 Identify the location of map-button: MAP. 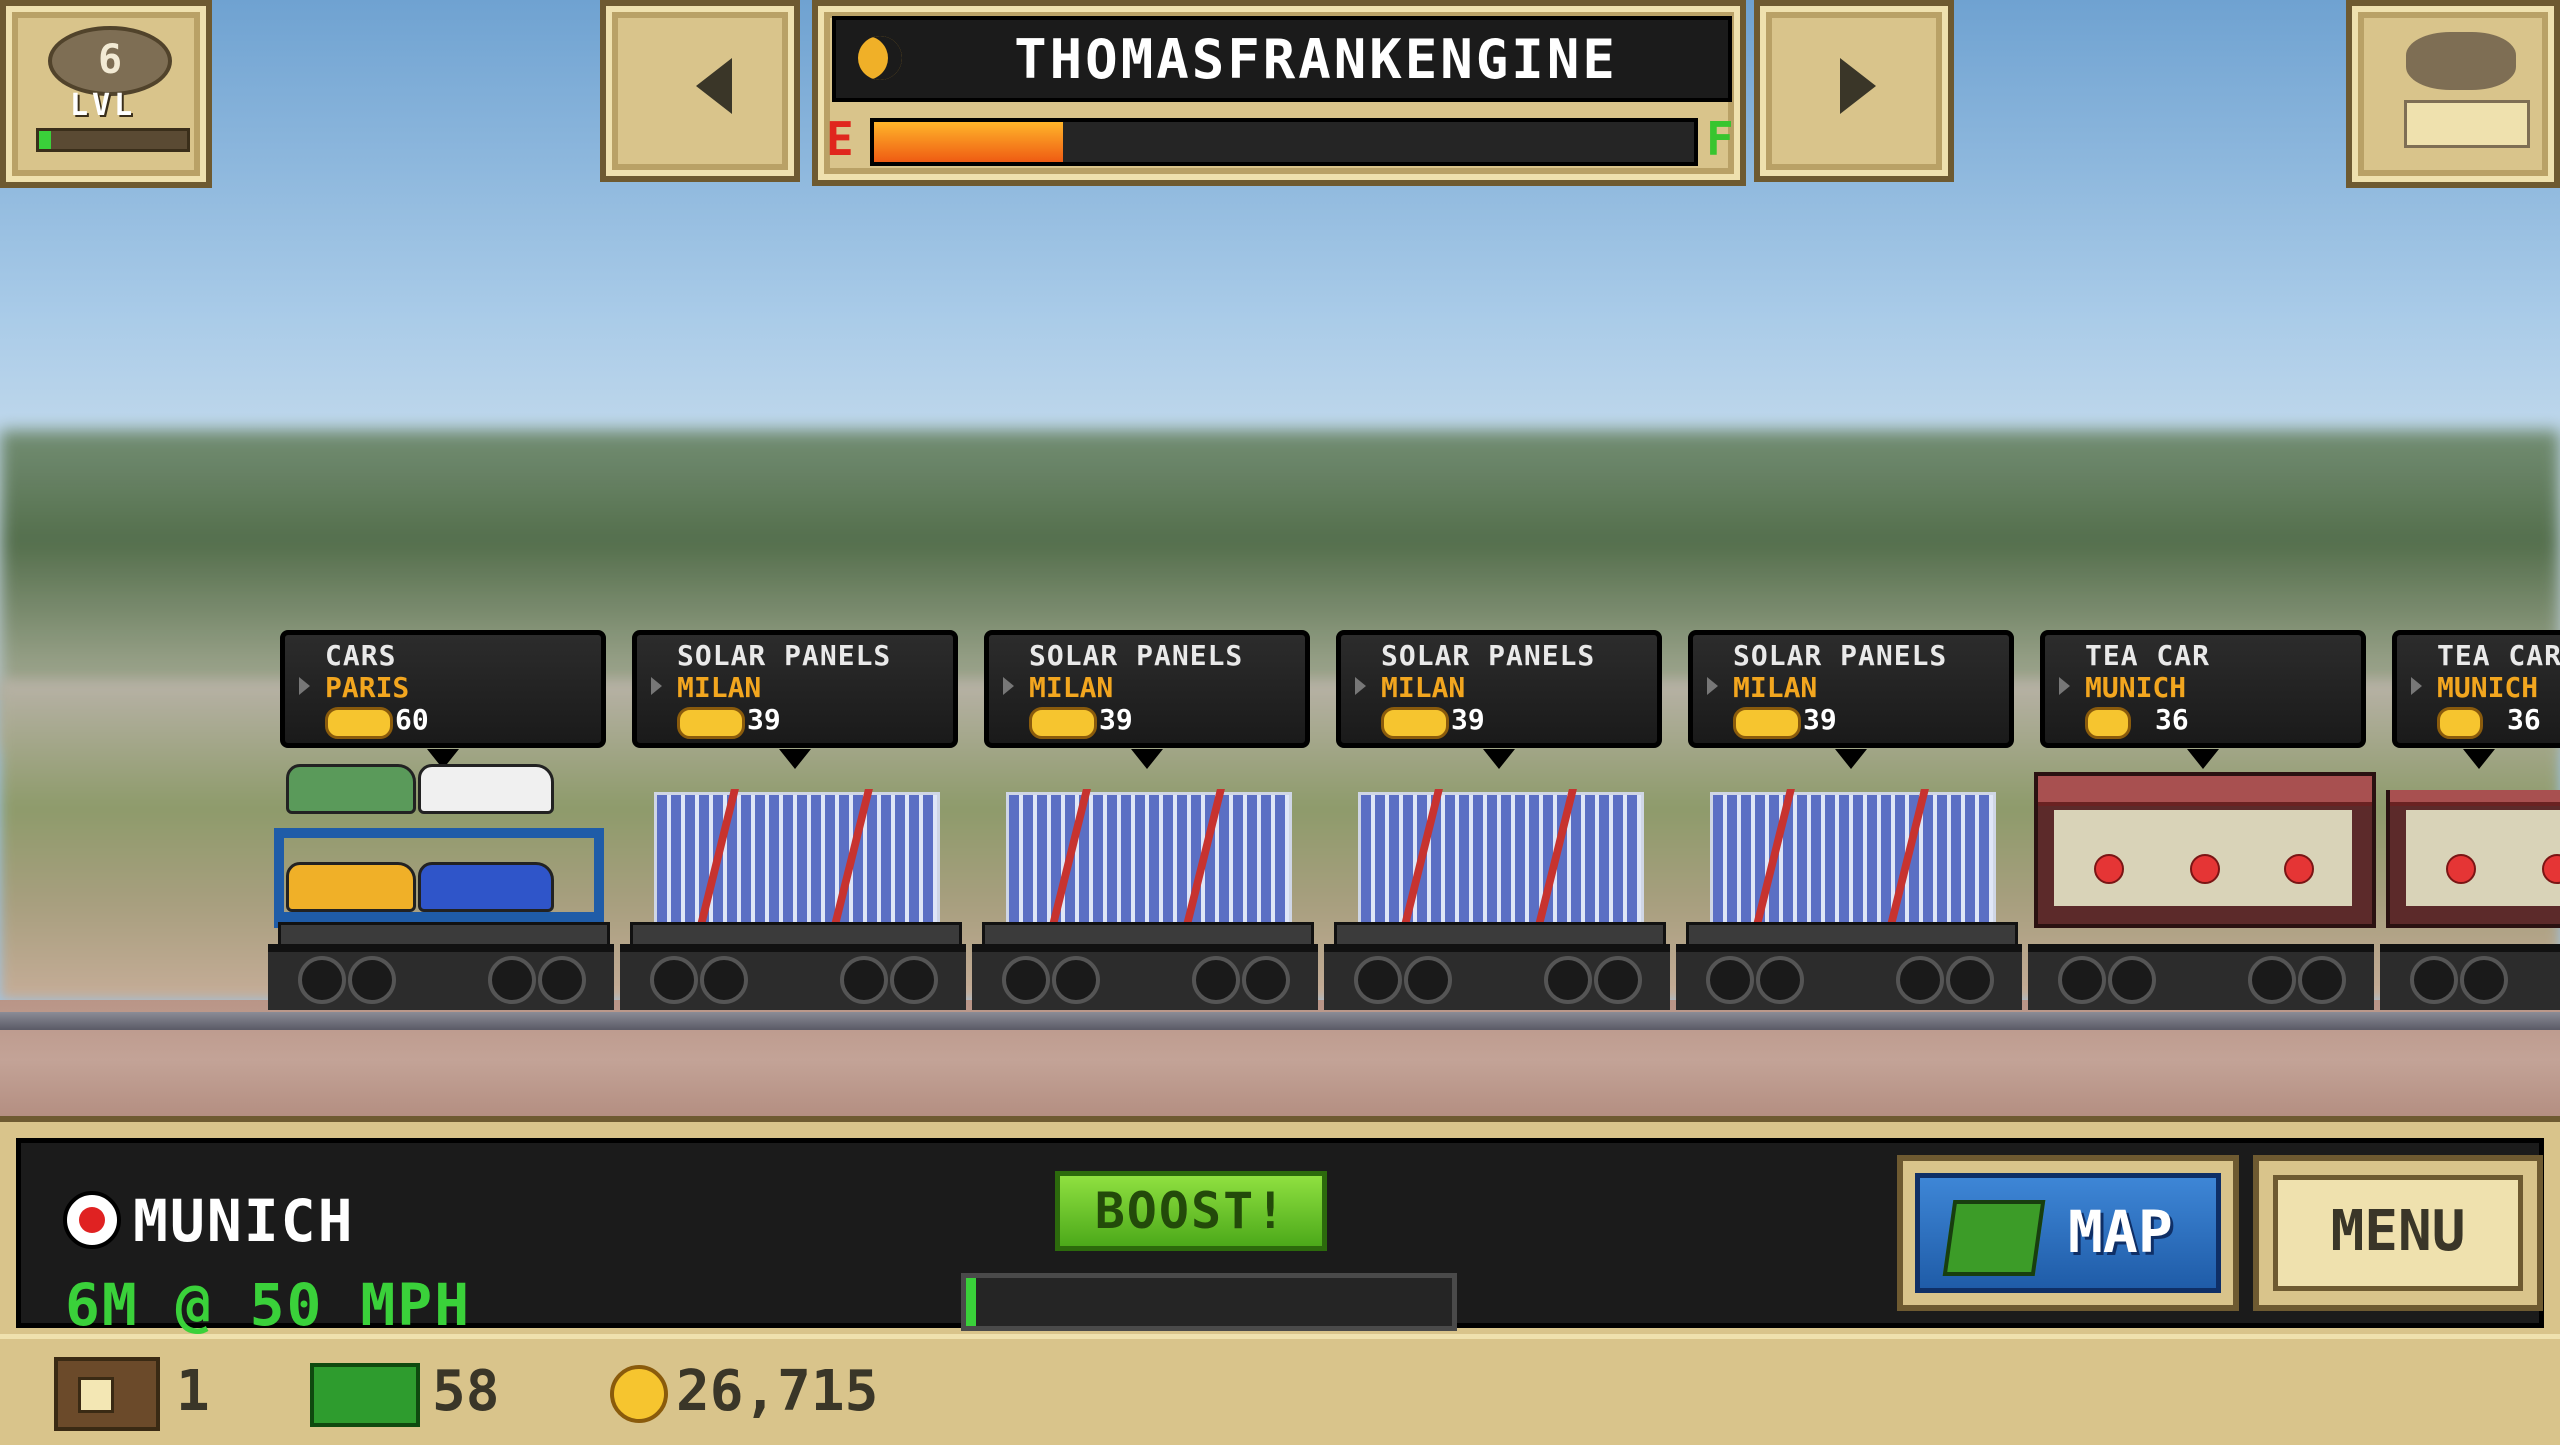
(2068, 1233).